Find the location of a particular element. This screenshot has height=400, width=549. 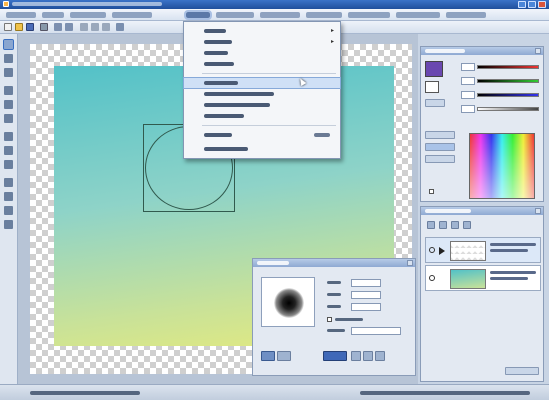

gradient-tool-icon is located at coordinates (8, 150).